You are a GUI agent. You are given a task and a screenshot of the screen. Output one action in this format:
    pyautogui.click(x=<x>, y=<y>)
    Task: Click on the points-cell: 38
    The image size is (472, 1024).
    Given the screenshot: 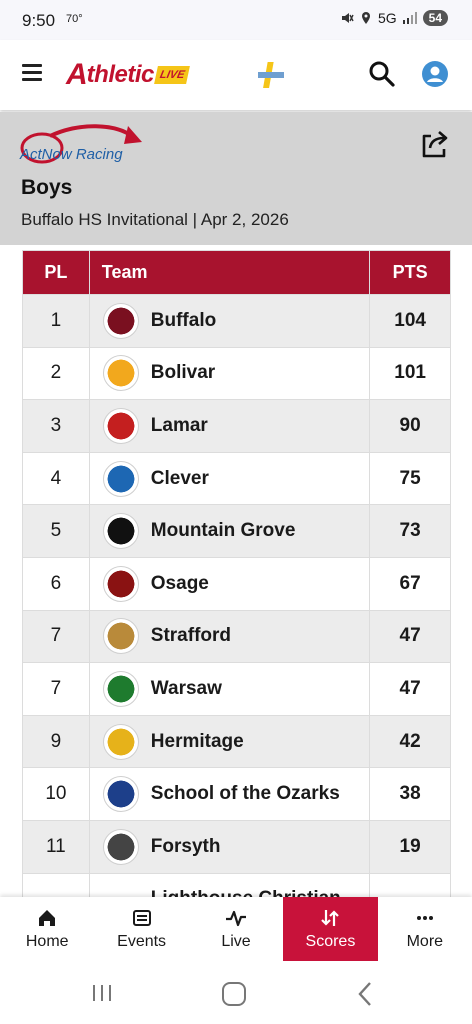 What is the action you would take?
    pyautogui.click(x=410, y=794)
    